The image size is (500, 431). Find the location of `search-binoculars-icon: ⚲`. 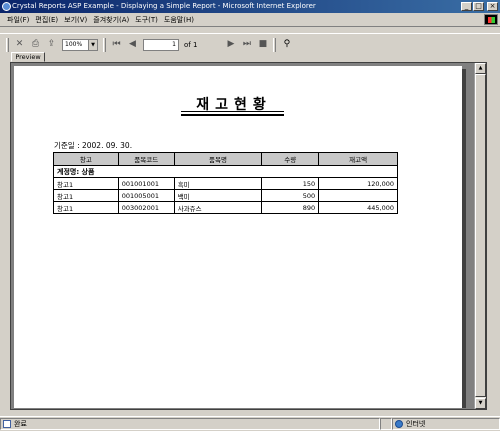

search-binoculars-icon: ⚲ is located at coordinates (286, 44).